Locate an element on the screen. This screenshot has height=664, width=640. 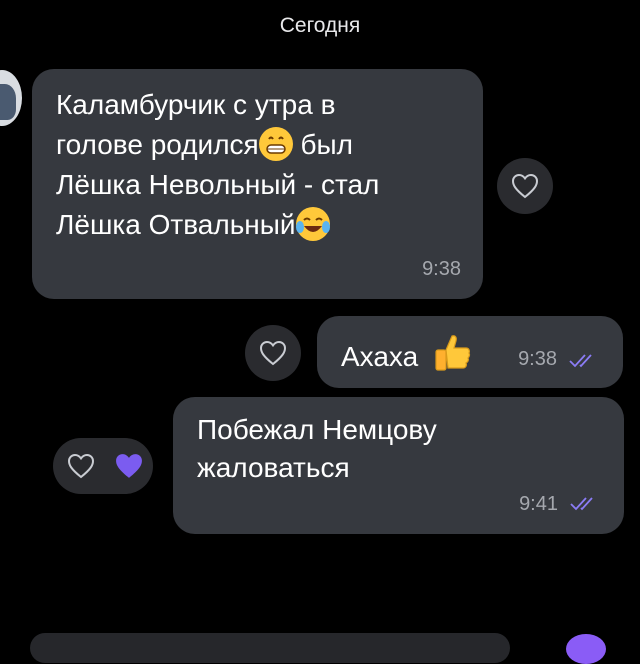
message-bubble-outgoing: Ахаха 9:38 is located at coordinates (470, 352).